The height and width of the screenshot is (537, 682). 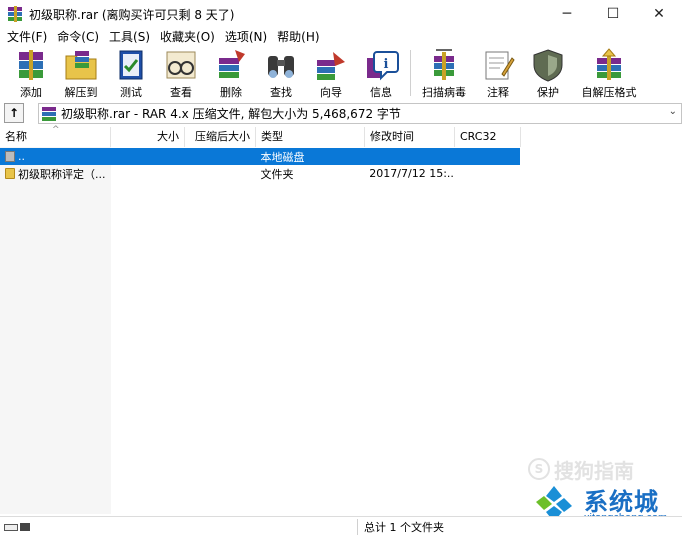 What do you see at coordinates (220, 137) in the screenshot?
I see `column-packed-size: 压缩后大小` at bounding box center [220, 137].